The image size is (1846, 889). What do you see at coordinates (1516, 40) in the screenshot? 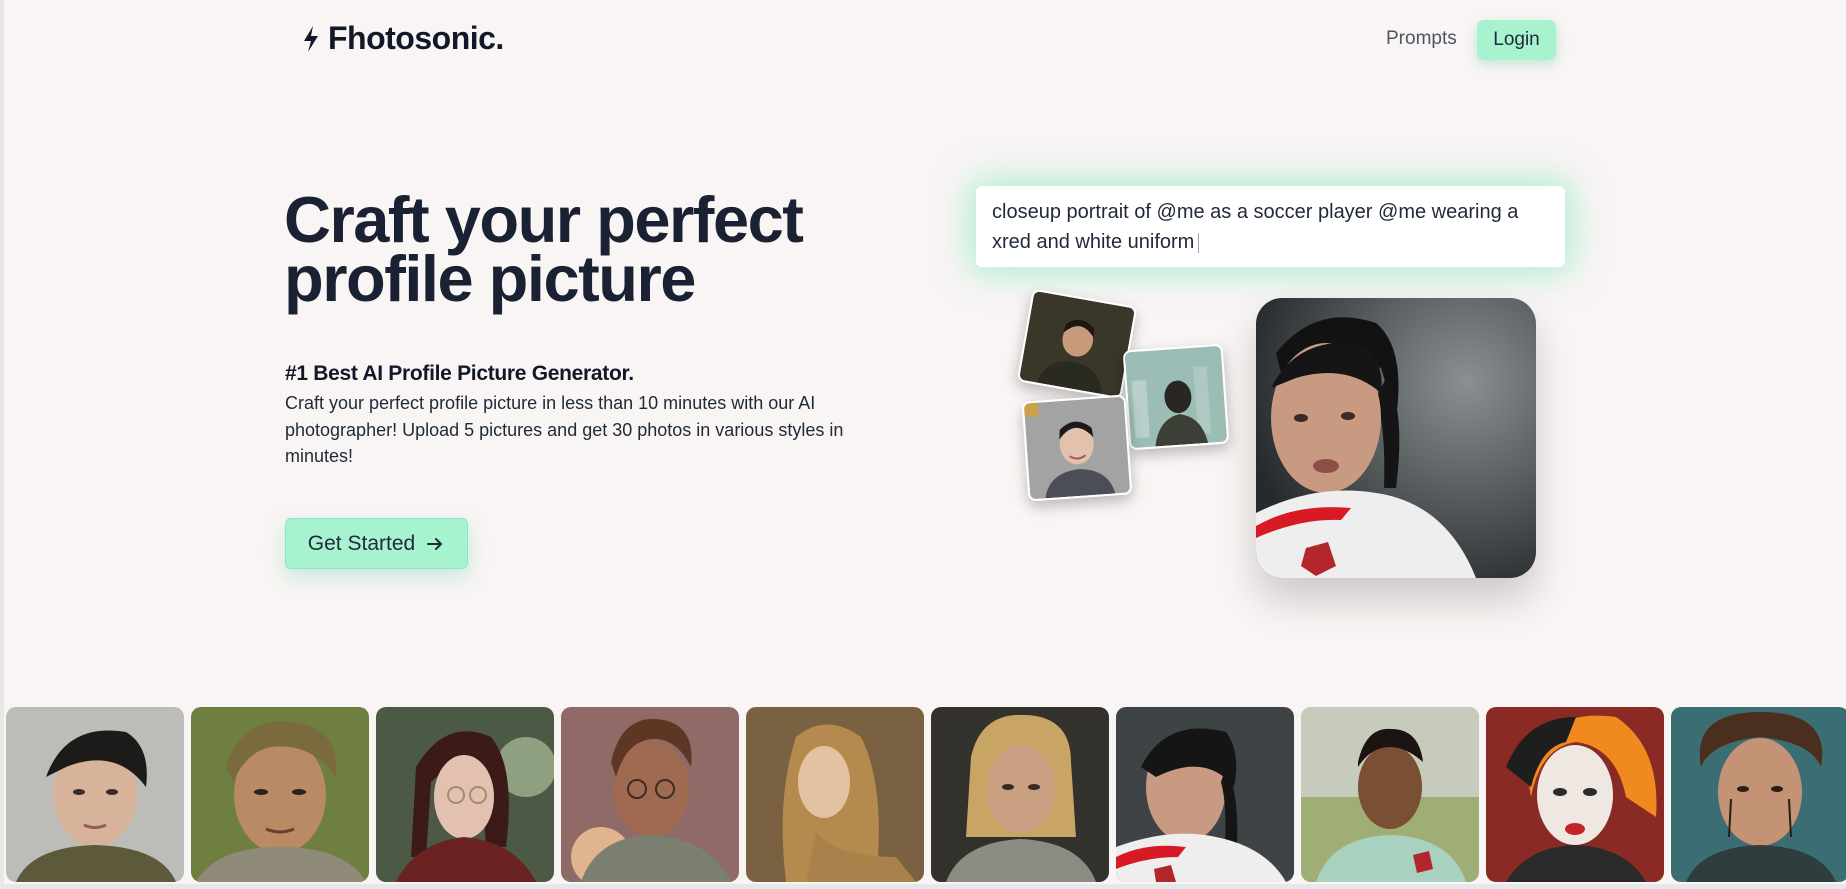
I see `login-button: Login` at bounding box center [1516, 40].